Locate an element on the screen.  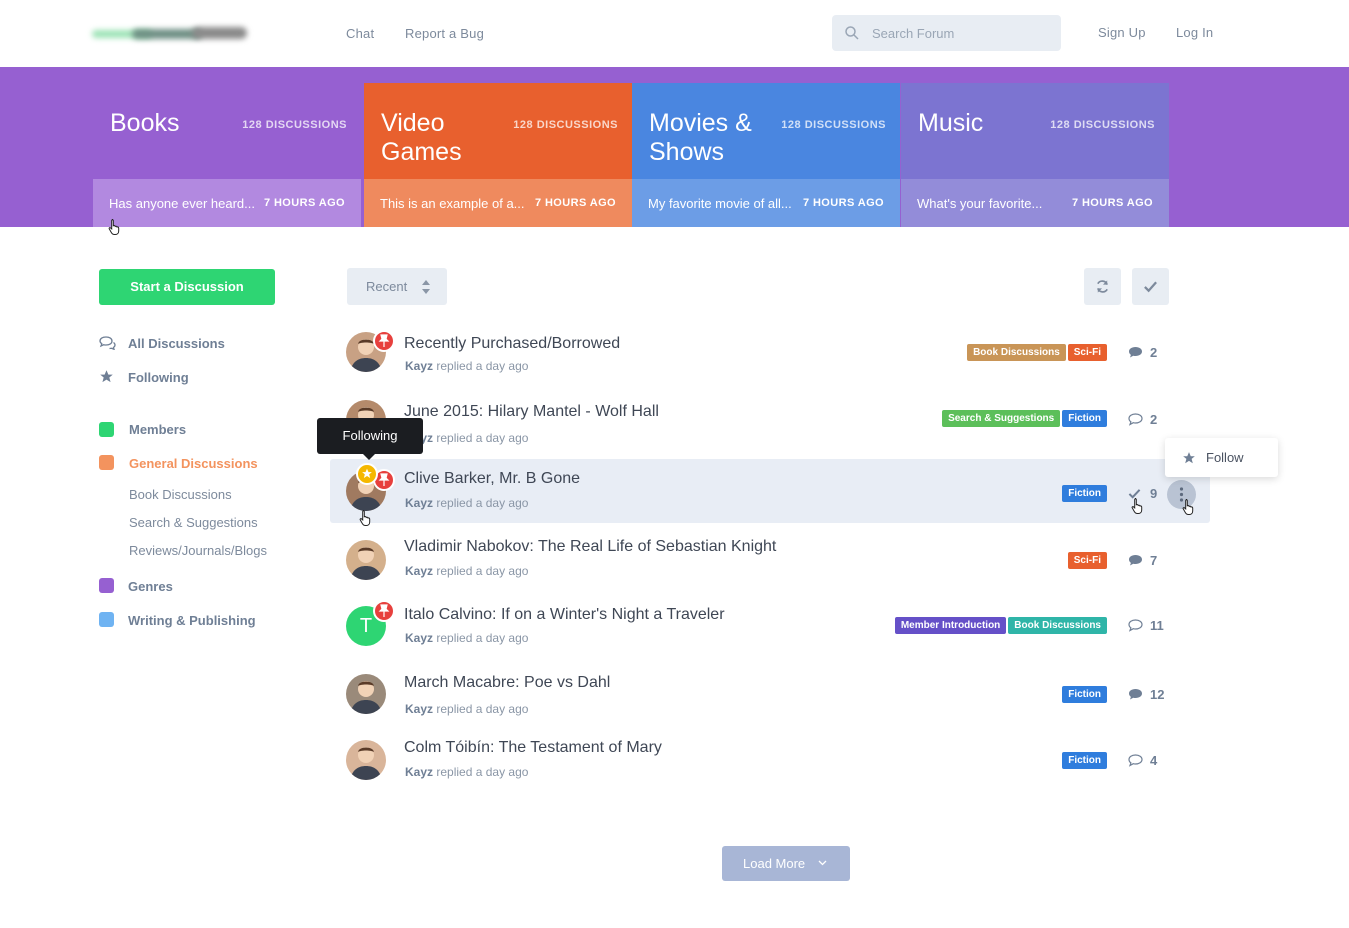
sidebar-subtag-book-discussions: Book Discussions is located at coordinates (180, 494).